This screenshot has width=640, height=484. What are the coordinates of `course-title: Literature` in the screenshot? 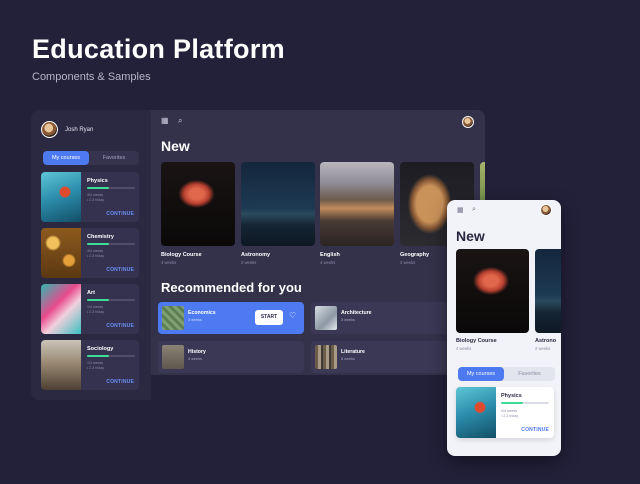 It's located at (353, 352).